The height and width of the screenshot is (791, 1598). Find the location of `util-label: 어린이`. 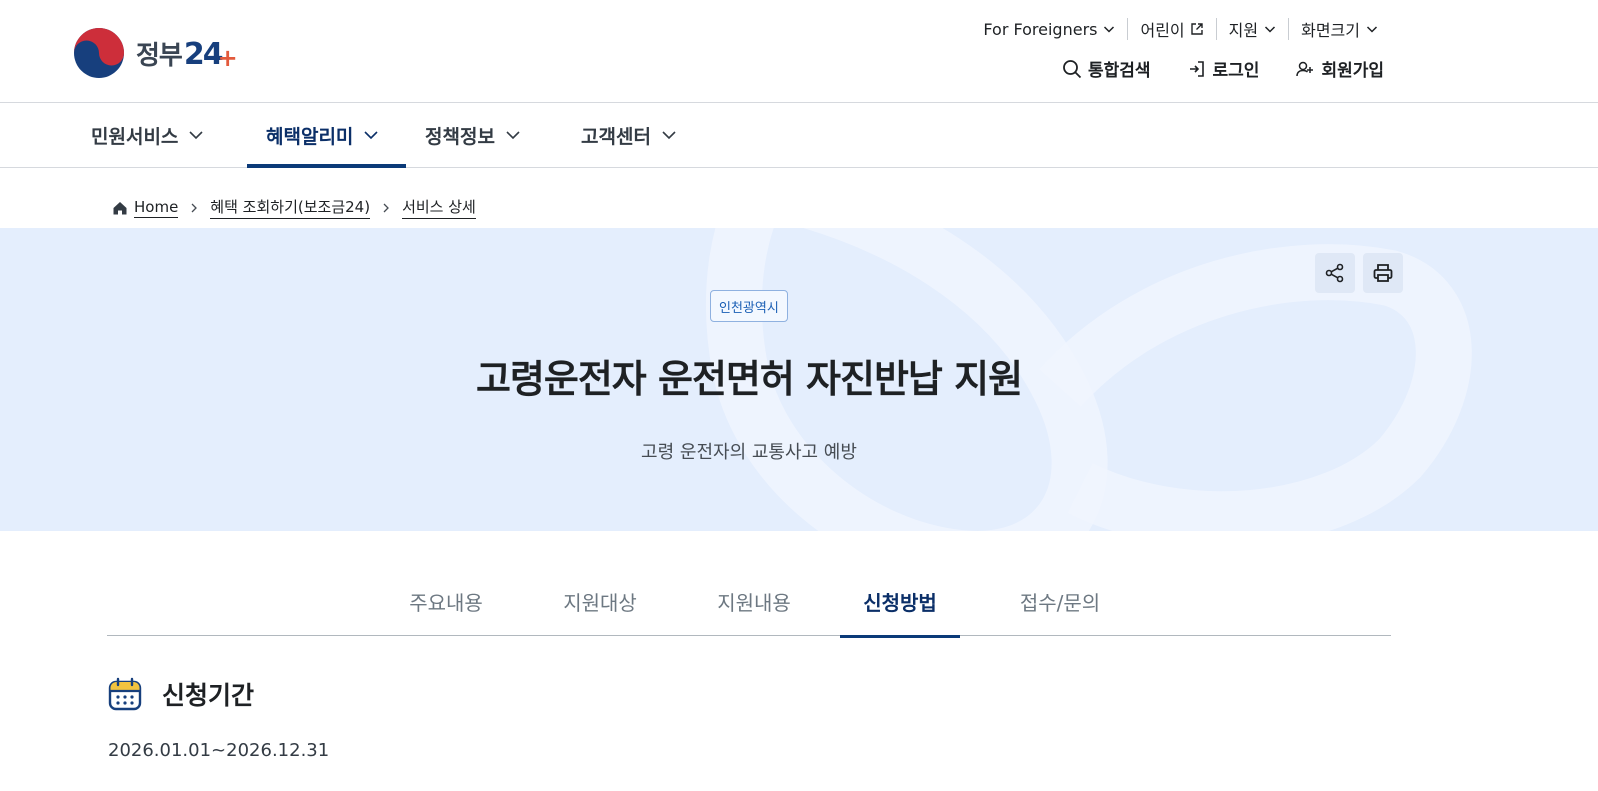

util-label: 어린이 is located at coordinates (1162, 30).